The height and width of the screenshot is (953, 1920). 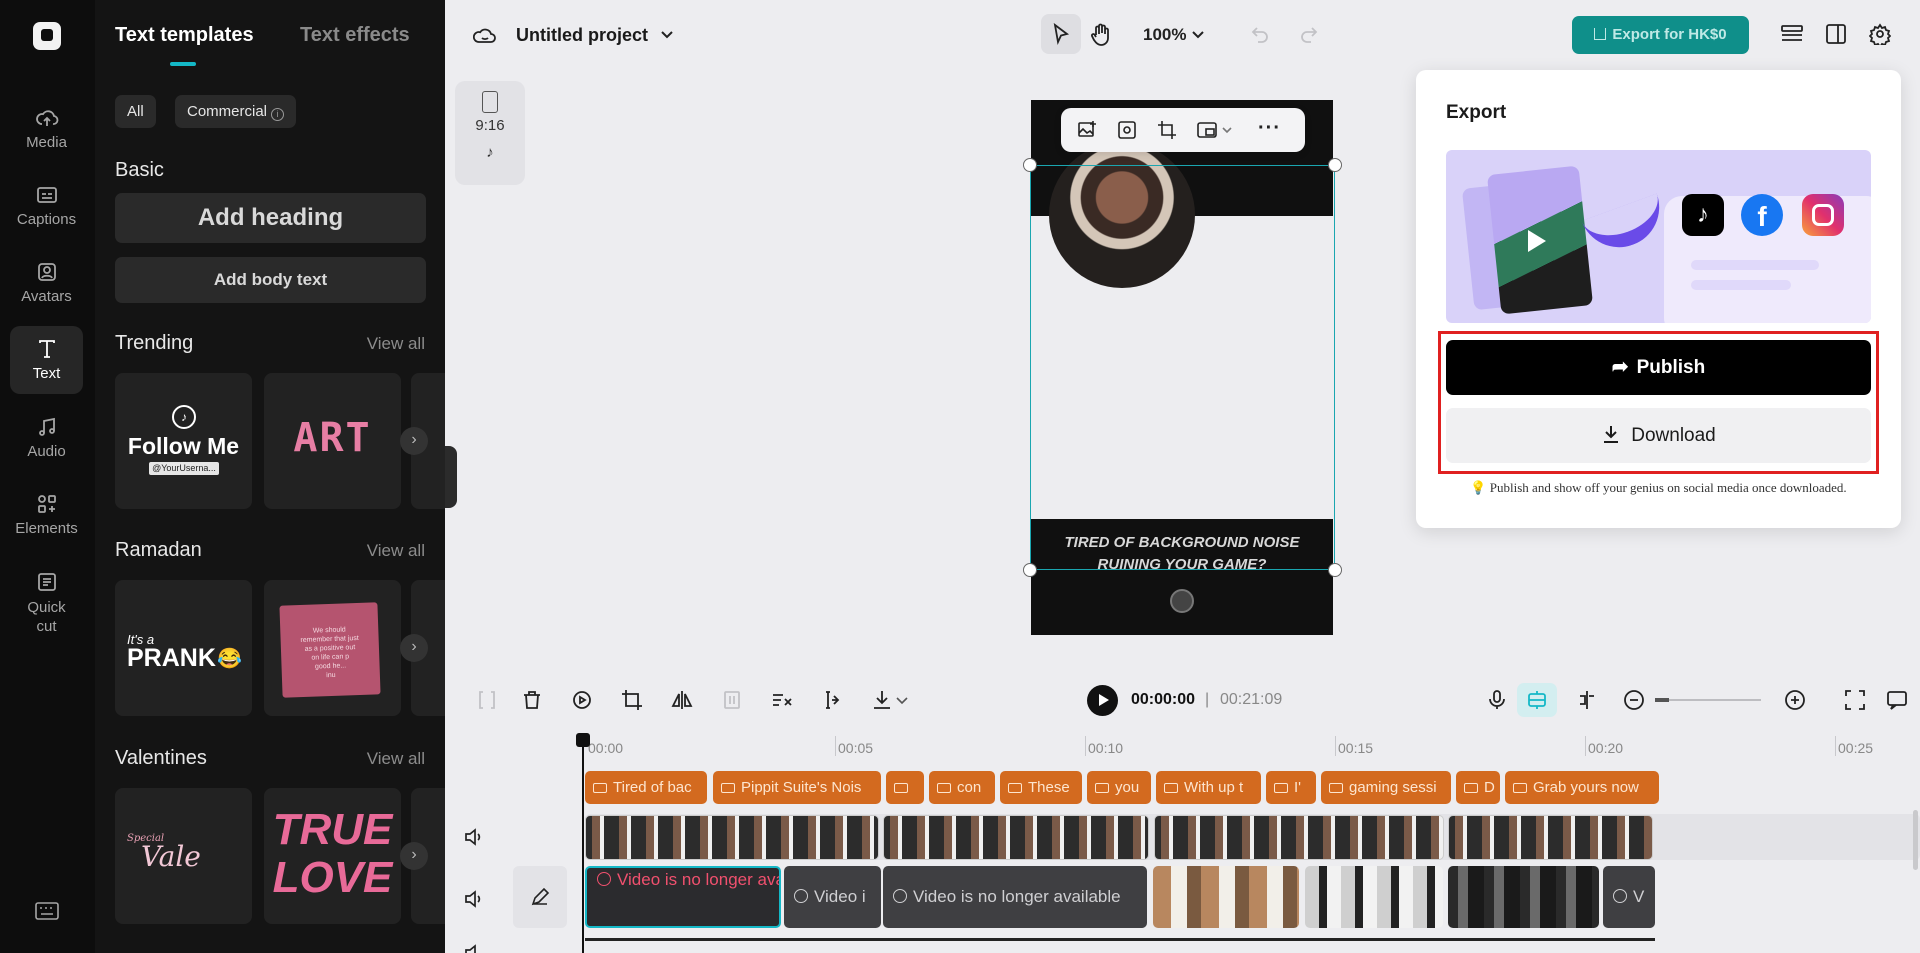 I want to click on more-options-icon: ···, so click(x=1269, y=128).